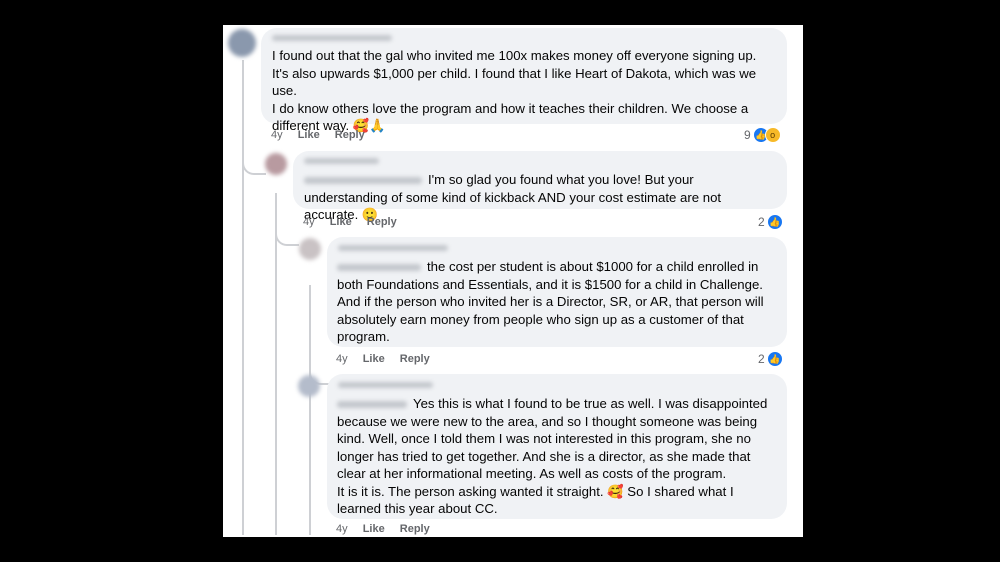 This screenshot has width=1000, height=562. I want to click on wow-icon: o, so click(772, 135).